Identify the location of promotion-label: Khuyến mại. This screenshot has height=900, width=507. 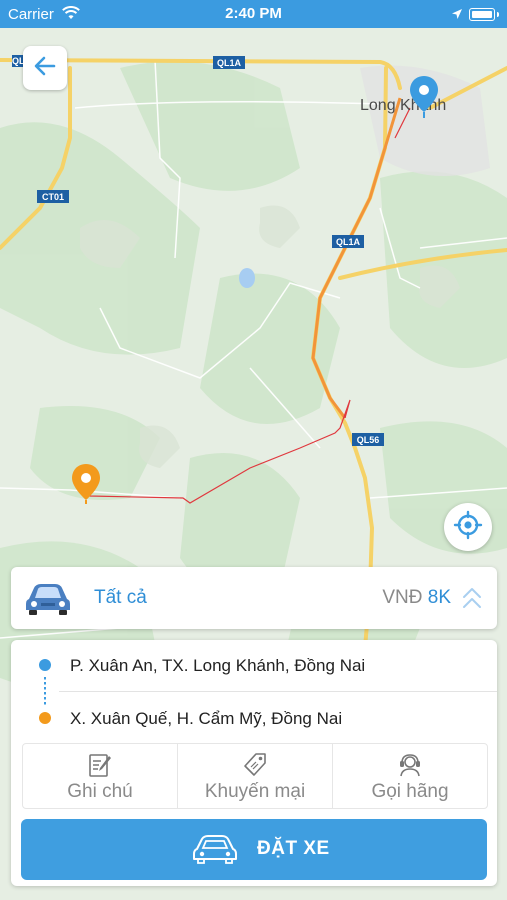
(255, 791).